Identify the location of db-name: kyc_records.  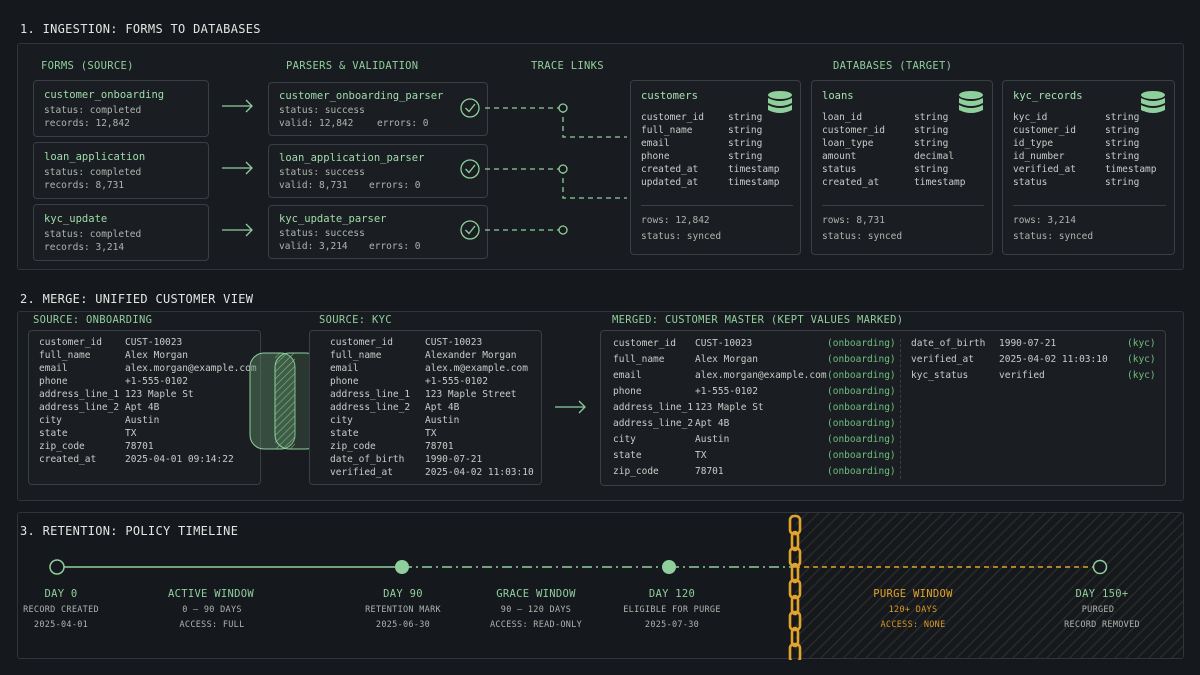
(1048, 96).